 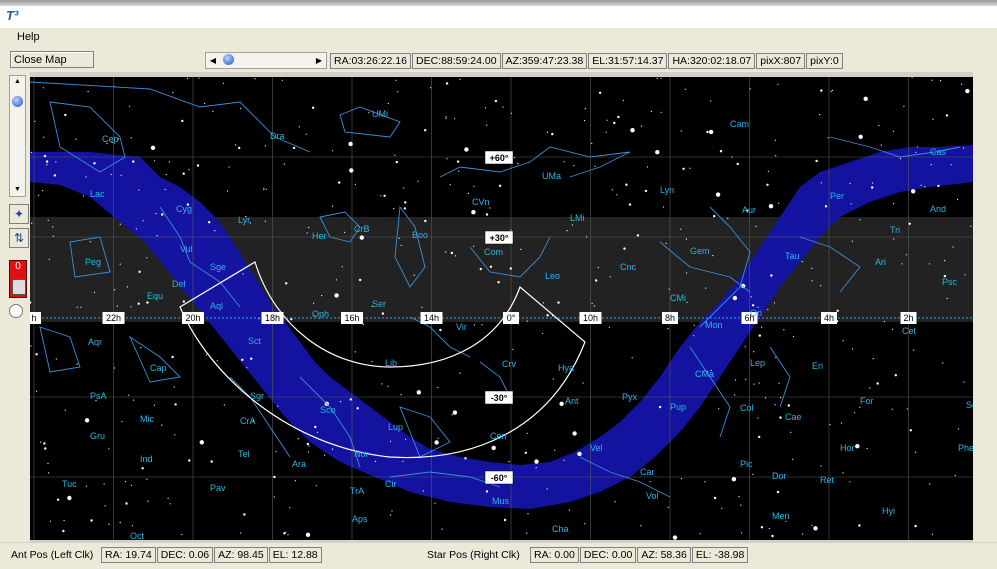 I want to click on close-map-button: Close Map, so click(x=52, y=59).